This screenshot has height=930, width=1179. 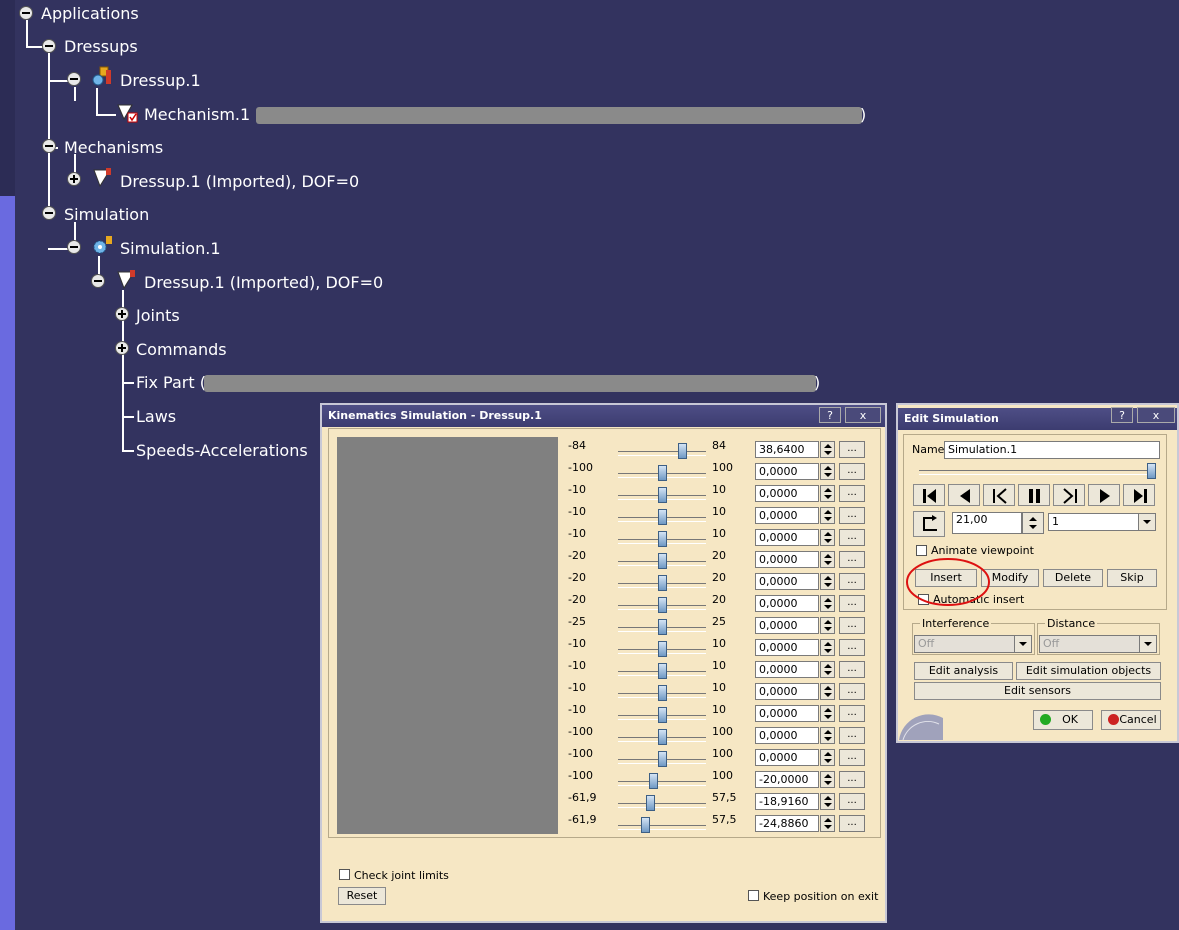 What do you see at coordinates (1069, 495) in the screenshot?
I see `step-forward-button` at bounding box center [1069, 495].